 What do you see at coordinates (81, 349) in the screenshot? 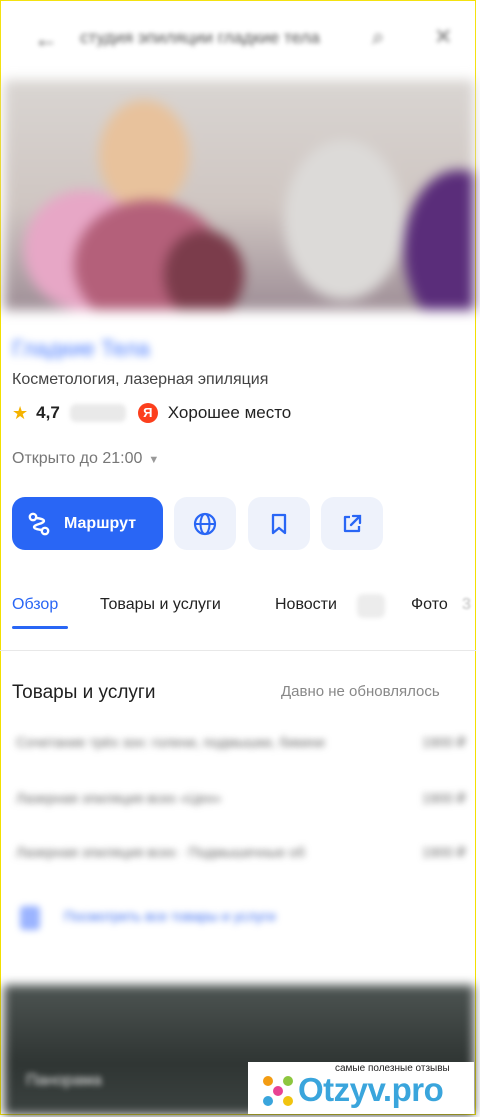
I see `place-name: Гладкие Тела` at bounding box center [81, 349].